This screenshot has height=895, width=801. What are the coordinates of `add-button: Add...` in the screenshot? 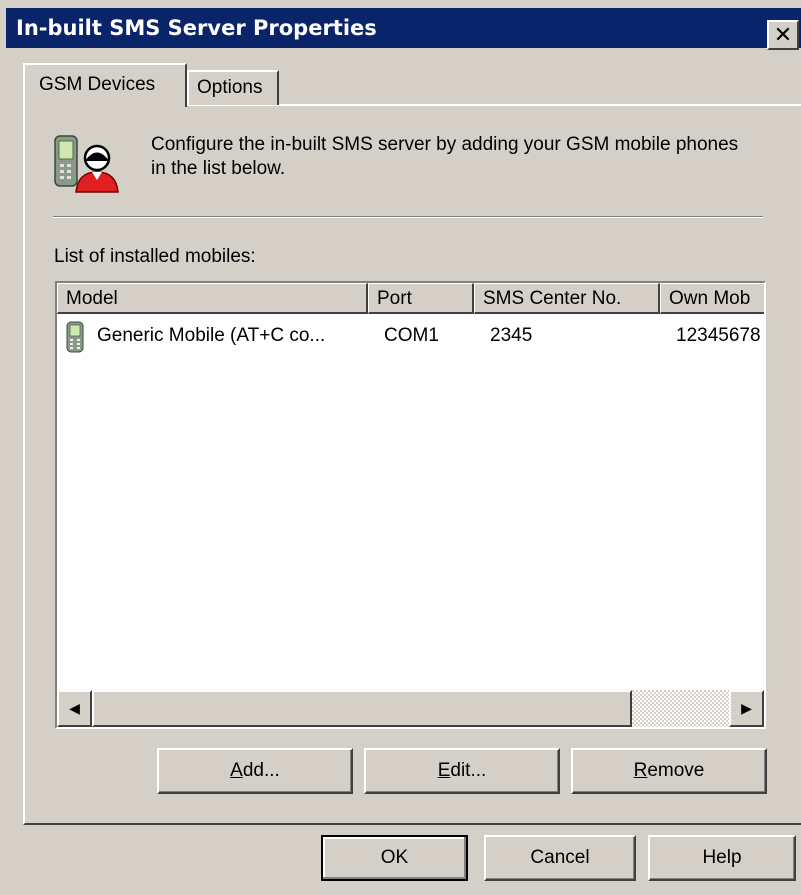 It's located at (255, 771).